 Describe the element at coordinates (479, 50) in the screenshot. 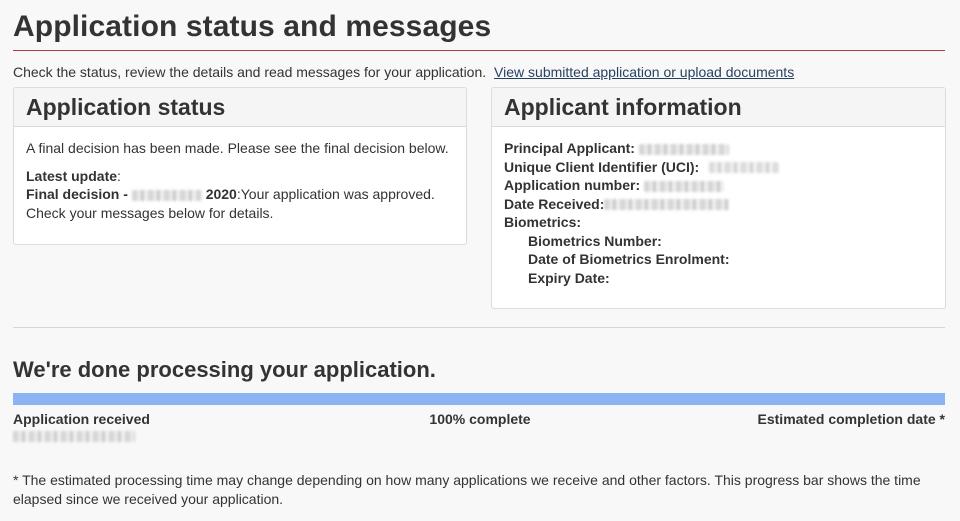

I see `title-divider` at that location.